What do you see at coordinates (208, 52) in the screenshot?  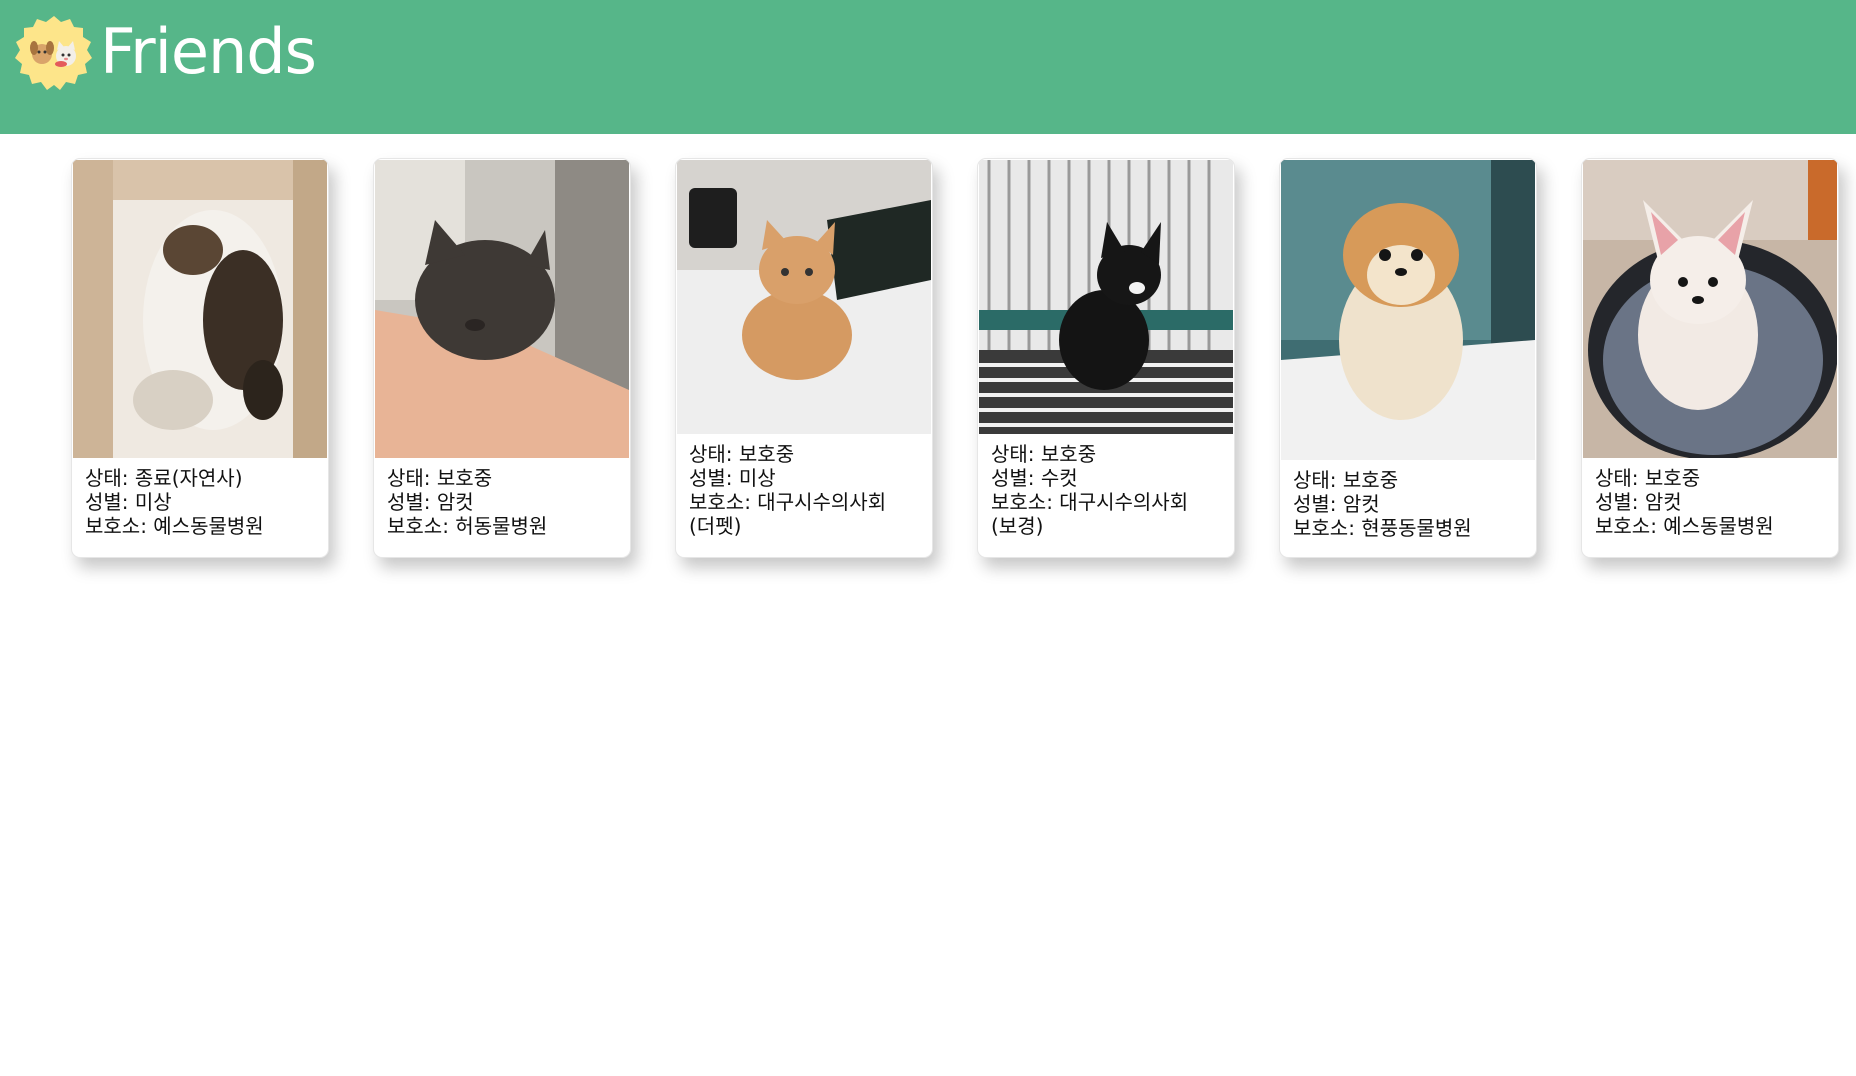 I see `brand-title: Friends` at bounding box center [208, 52].